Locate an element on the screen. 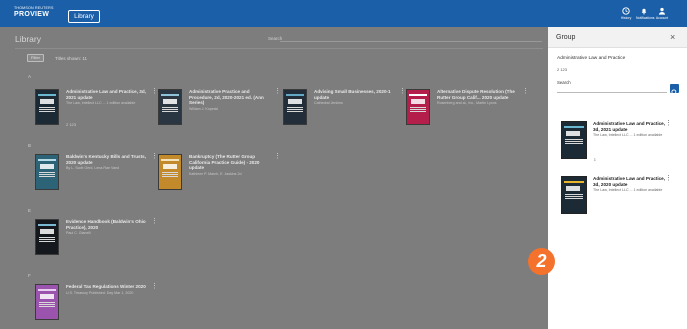 The height and width of the screenshot is (329, 687). library-button: Library is located at coordinates (84, 16).